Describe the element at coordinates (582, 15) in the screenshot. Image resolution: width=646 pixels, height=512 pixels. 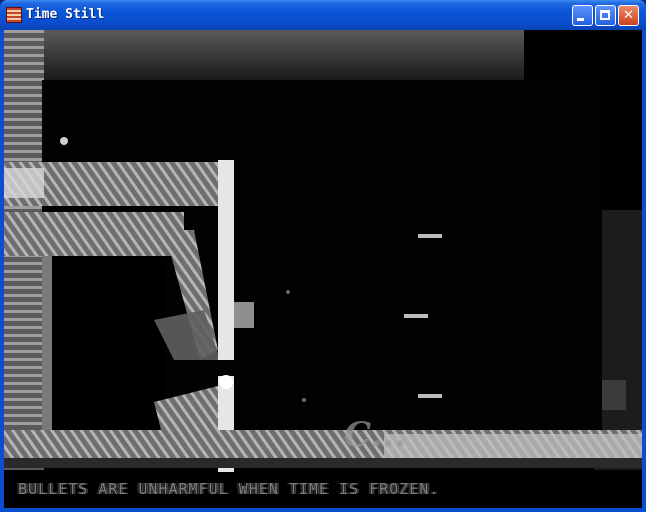
I see `minimize-button` at that location.